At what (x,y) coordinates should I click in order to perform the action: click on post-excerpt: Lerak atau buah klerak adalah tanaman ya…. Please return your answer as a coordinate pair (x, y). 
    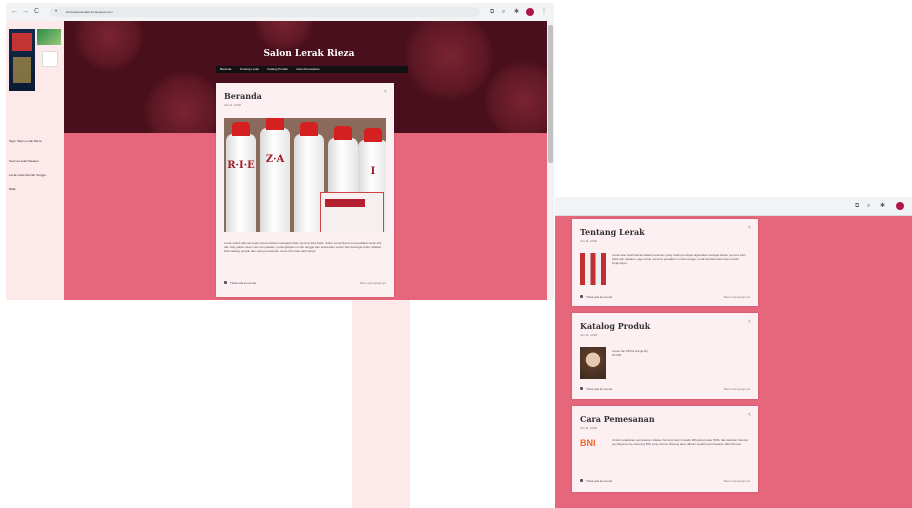
    Looking at the image, I should click on (679, 259).